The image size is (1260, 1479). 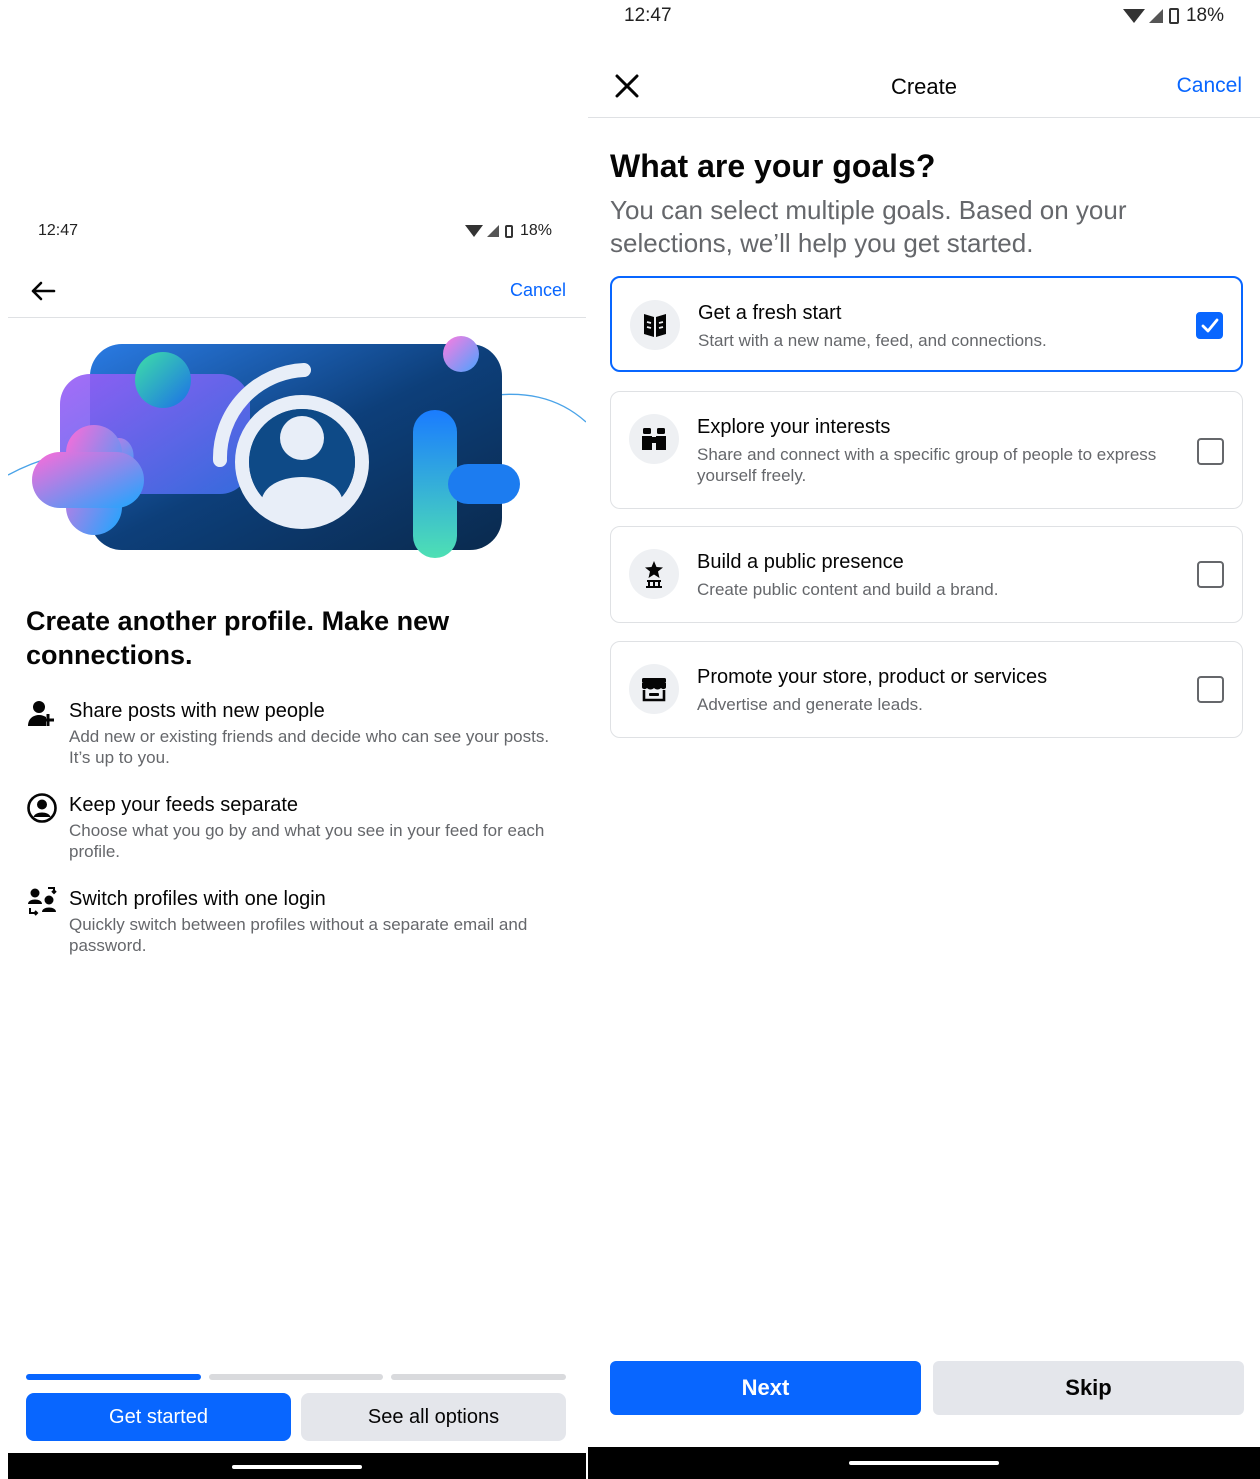 What do you see at coordinates (197, 711) in the screenshot?
I see `feature-title: Share posts with new people` at bounding box center [197, 711].